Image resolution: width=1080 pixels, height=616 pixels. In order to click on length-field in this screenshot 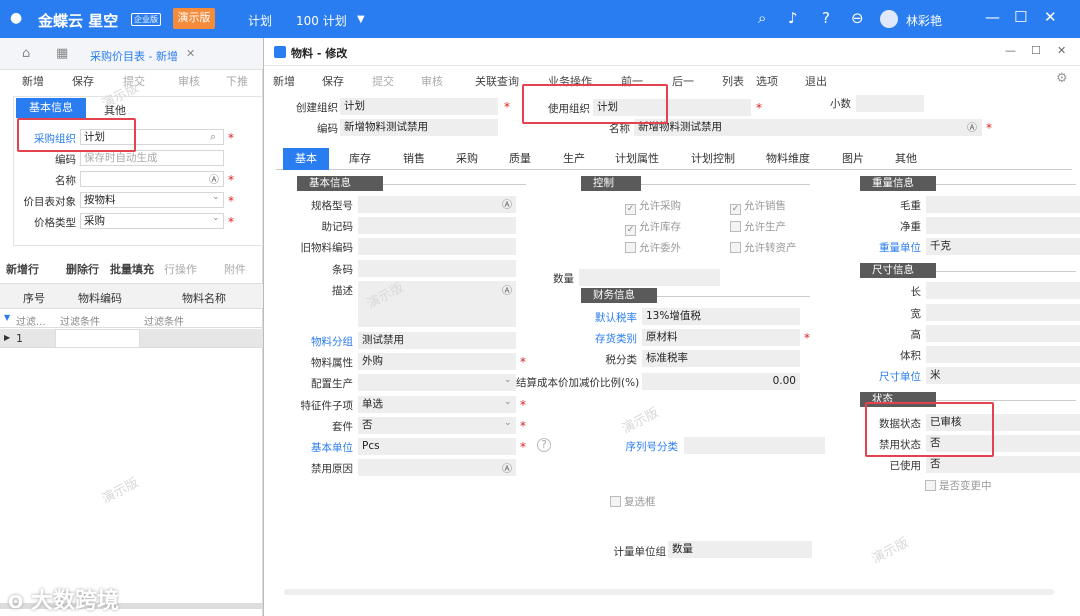, I will do `click(1003, 290)`.